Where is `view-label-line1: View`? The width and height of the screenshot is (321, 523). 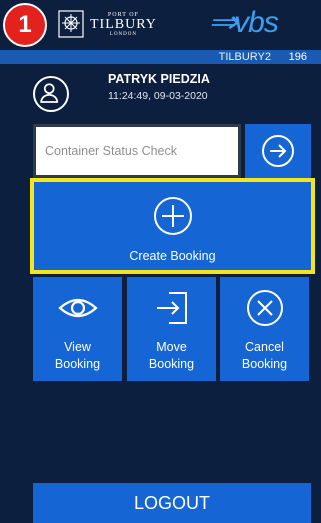
view-label-line1: View is located at coordinates (77, 347).